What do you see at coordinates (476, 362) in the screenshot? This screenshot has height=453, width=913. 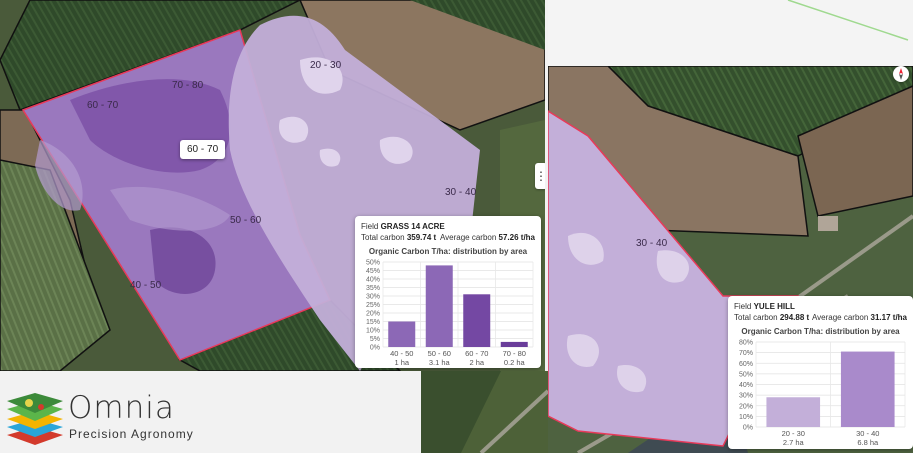 I see `x-sublabel: 2 ha` at bounding box center [476, 362].